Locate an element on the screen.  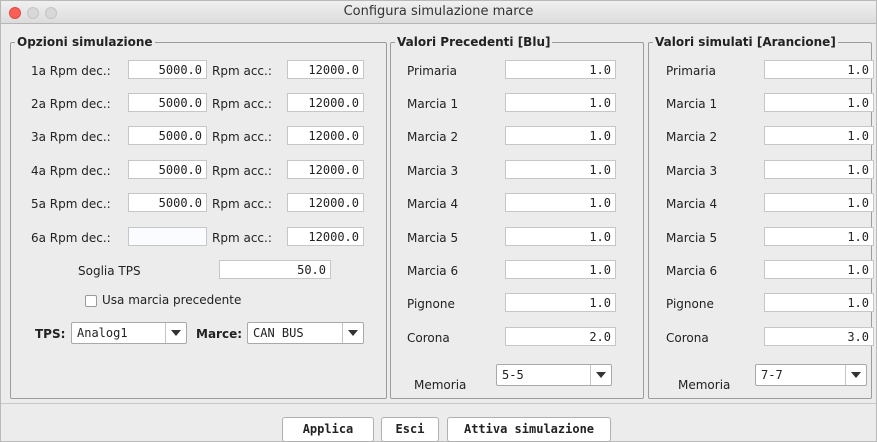
gear5-dec-input: 5000.0 is located at coordinates (167, 202).